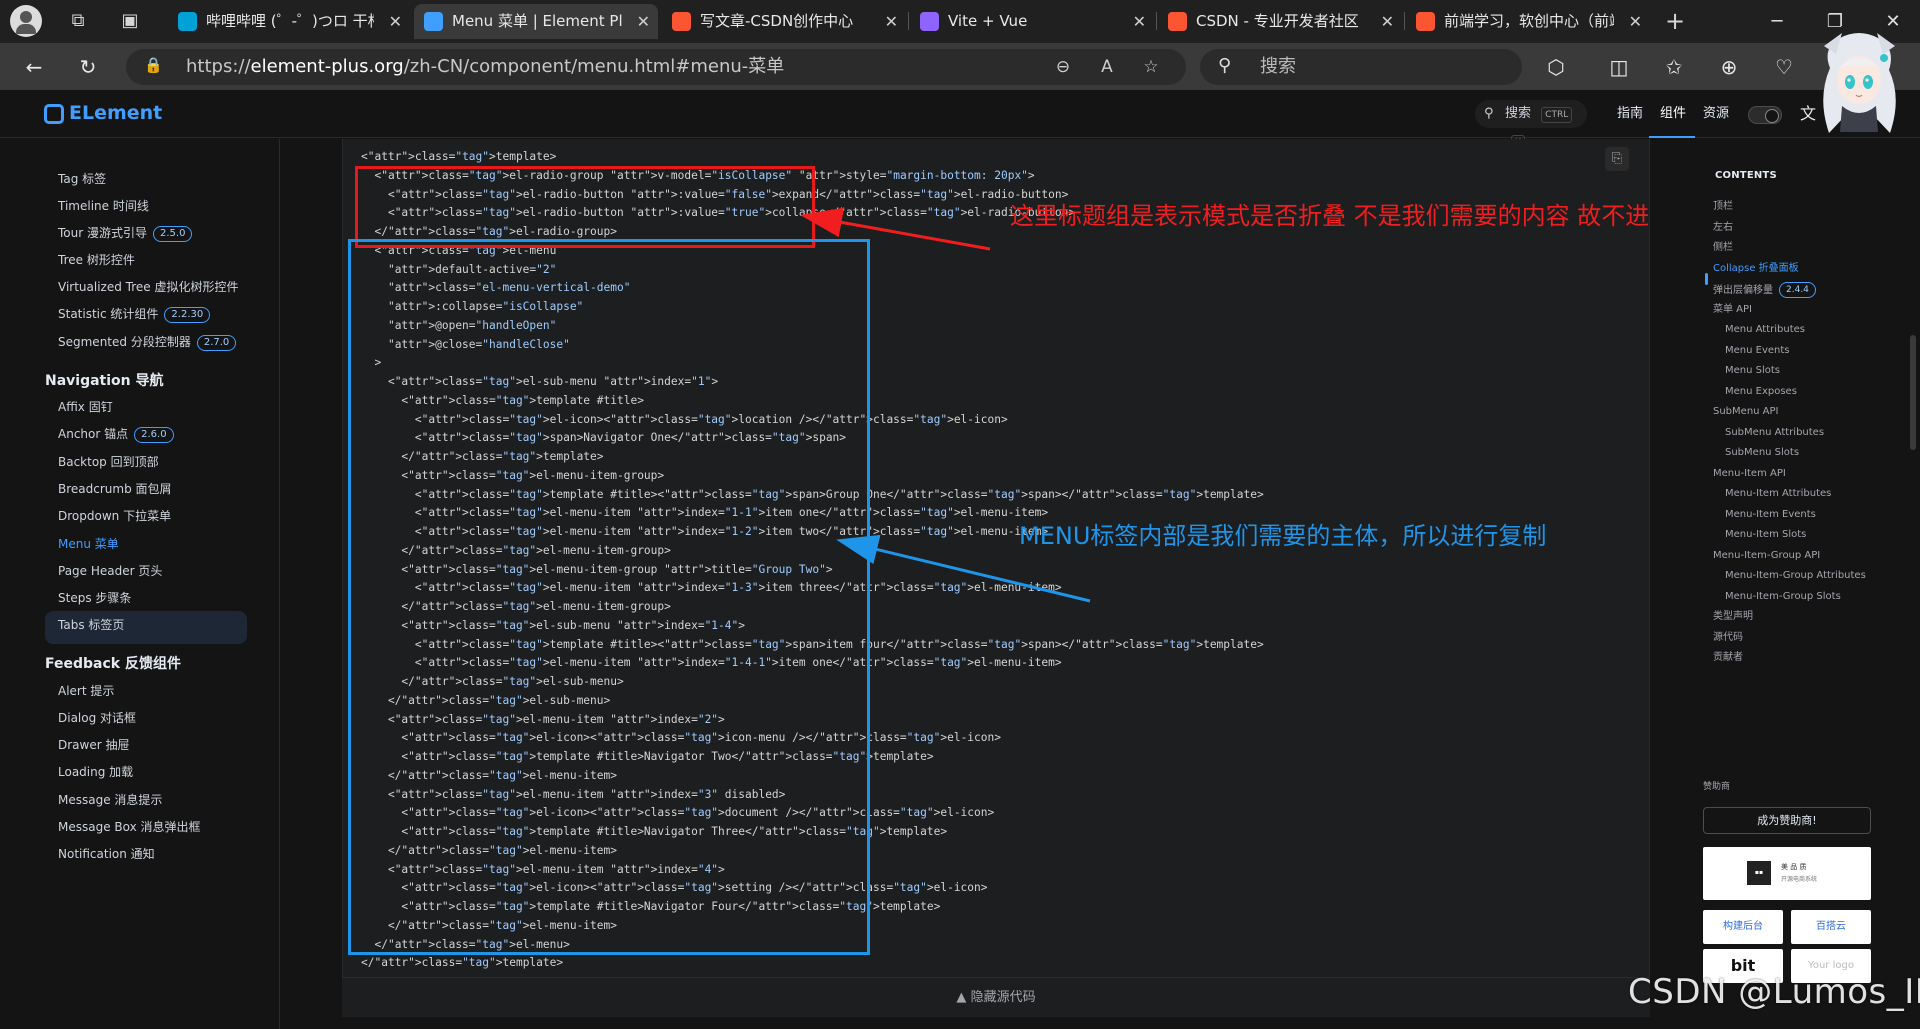 The height and width of the screenshot is (1029, 1920). Describe the element at coordinates (1756, 269) in the screenshot. I see `toc-item: Collapse 折叠面板` at that location.